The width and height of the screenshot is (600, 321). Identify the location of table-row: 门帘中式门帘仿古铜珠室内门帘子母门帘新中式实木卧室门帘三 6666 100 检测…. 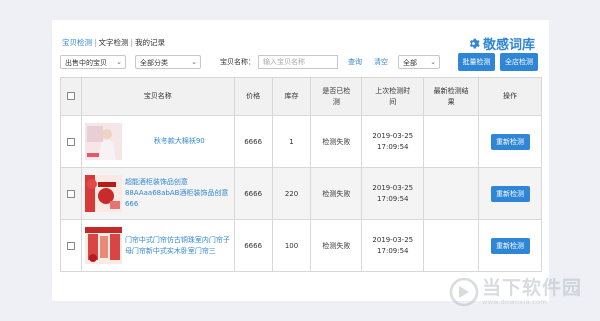
(301, 245).